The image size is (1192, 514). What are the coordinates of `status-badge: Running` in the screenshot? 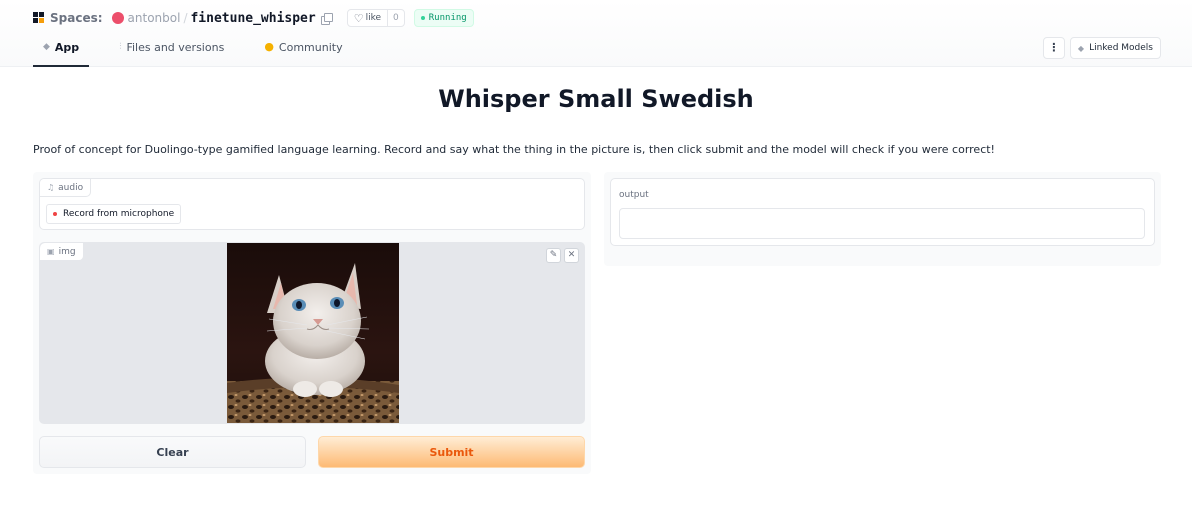 It's located at (443, 18).